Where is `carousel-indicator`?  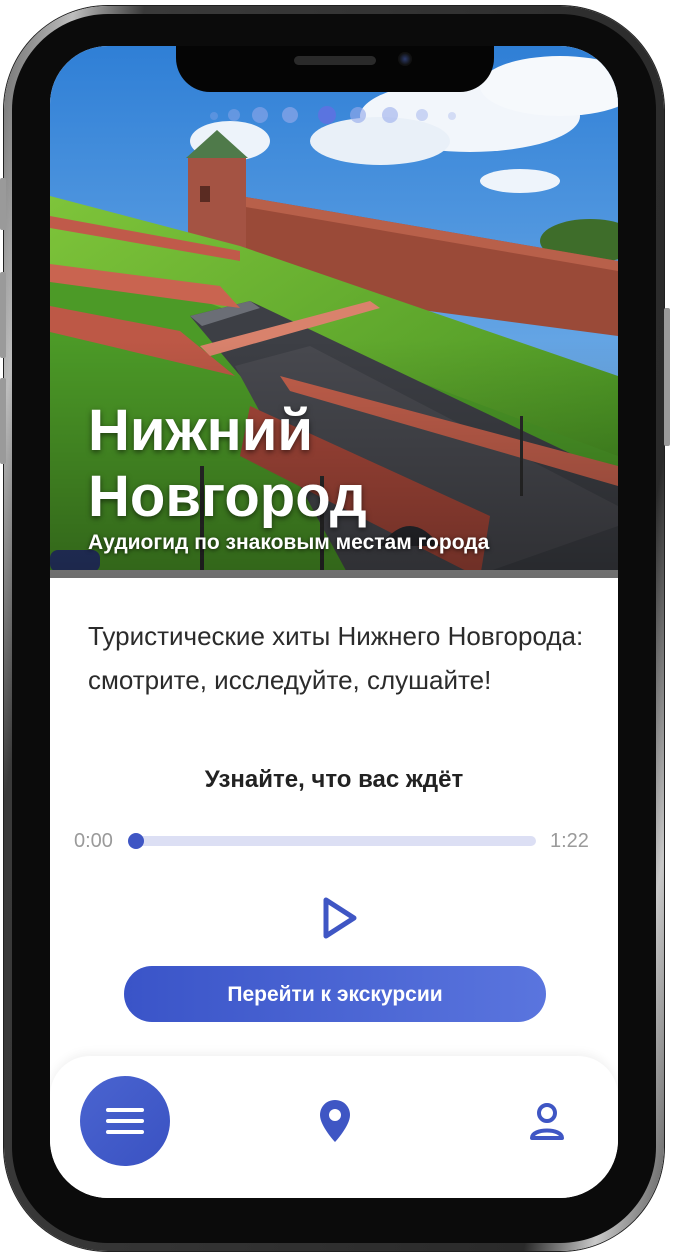
carousel-indicator is located at coordinates (334, 115).